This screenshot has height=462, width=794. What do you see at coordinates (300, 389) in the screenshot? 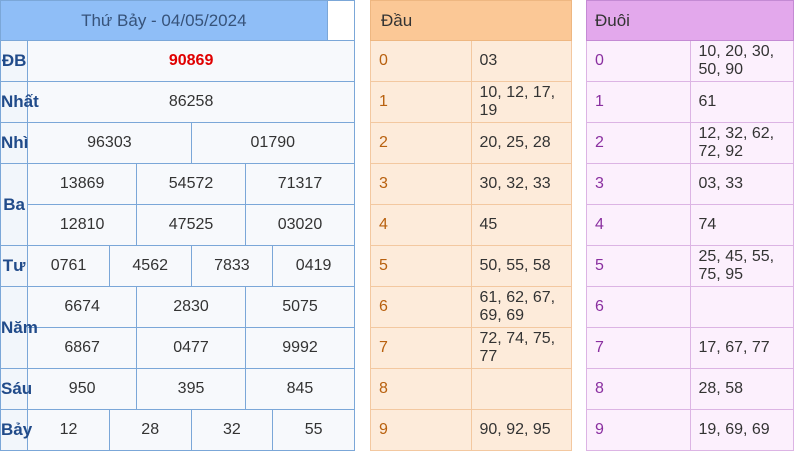
I see `sixth-prize-value: 845` at bounding box center [300, 389].